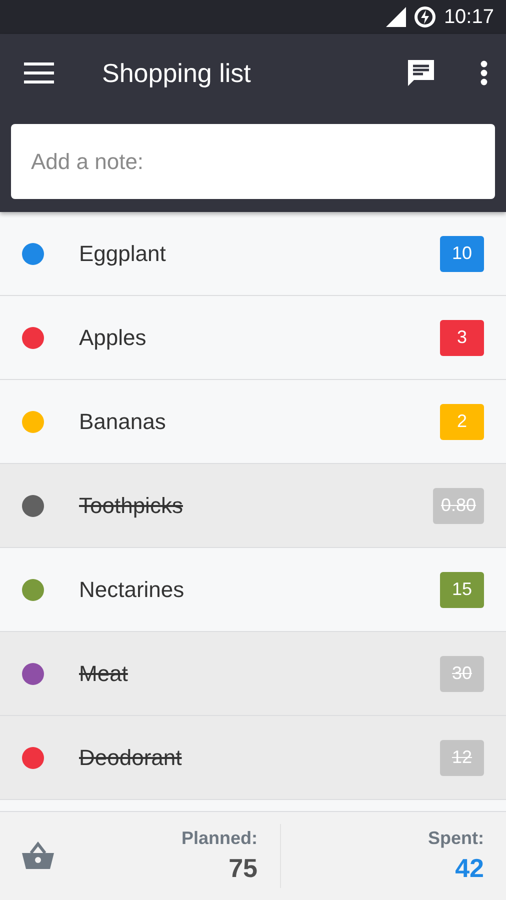 The height and width of the screenshot is (900, 506). What do you see at coordinates (484, 73) in the screenshot?
I see `more-options-icon` at bounding box center [484, 73].